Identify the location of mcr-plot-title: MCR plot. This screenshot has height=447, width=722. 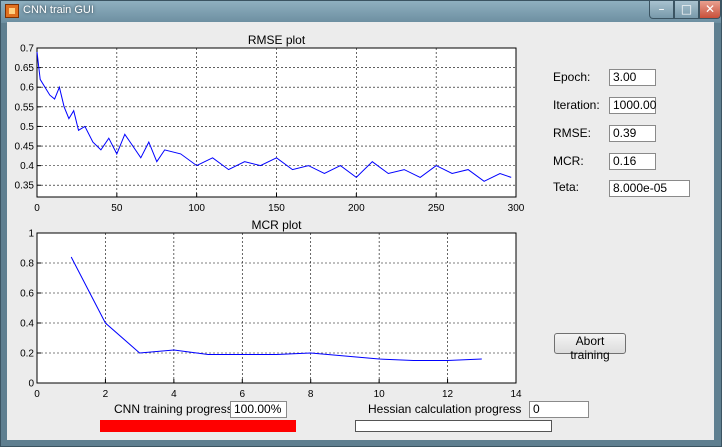
(276, 225).